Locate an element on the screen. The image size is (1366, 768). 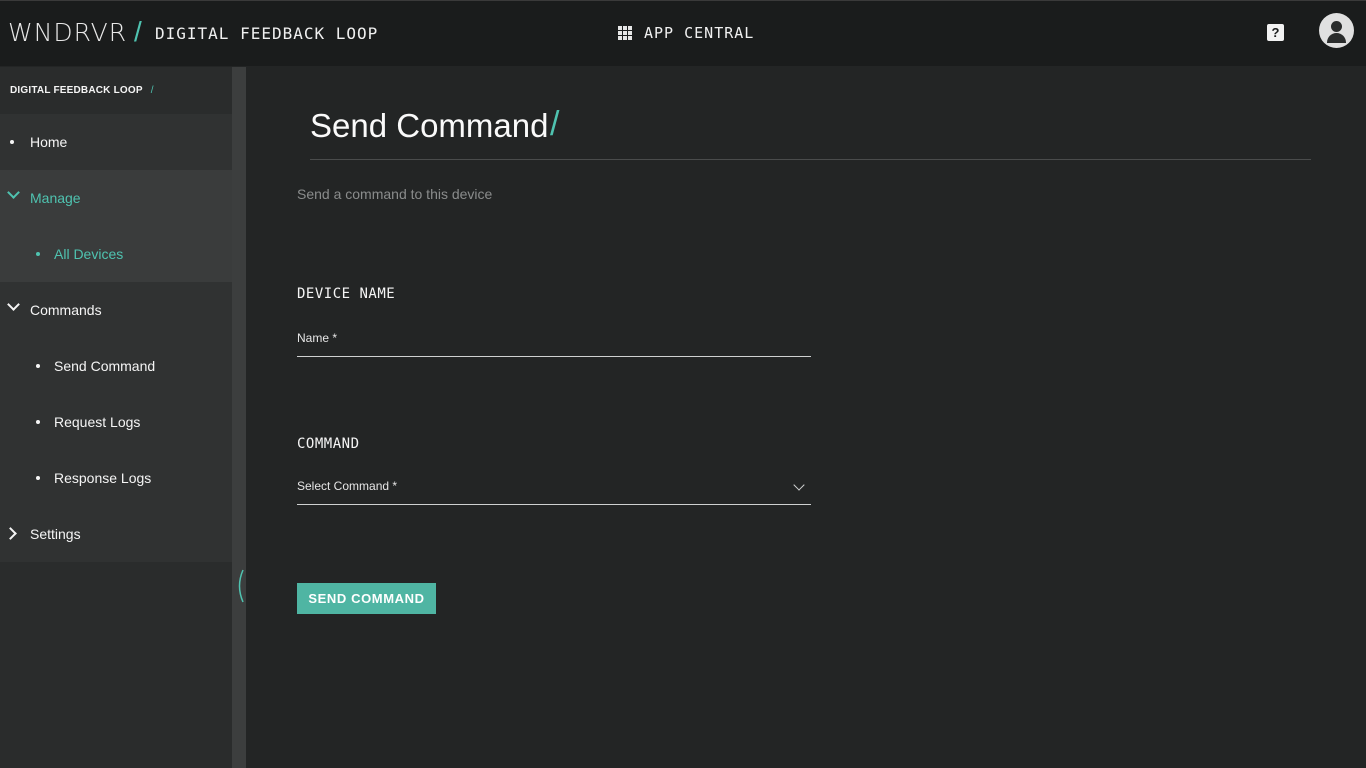
user-avatar-icon is located at coordinates (1336, 30).